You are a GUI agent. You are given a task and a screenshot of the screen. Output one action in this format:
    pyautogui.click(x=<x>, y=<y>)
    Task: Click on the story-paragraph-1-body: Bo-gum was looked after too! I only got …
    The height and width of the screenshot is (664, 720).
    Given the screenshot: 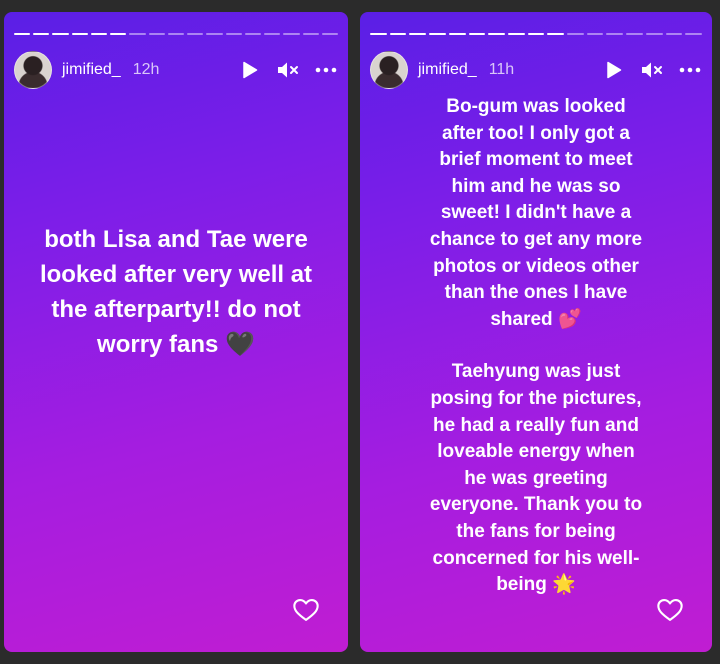 What is the action you would take?
    pyautogui.click(x=536, y=213)
    